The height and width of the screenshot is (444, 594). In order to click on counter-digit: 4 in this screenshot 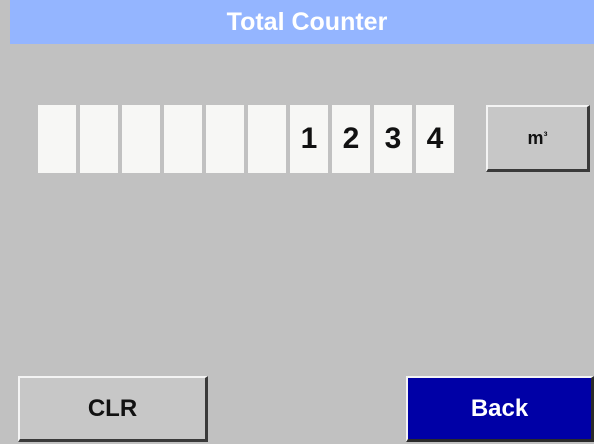, I will do `click(435, 139)`.